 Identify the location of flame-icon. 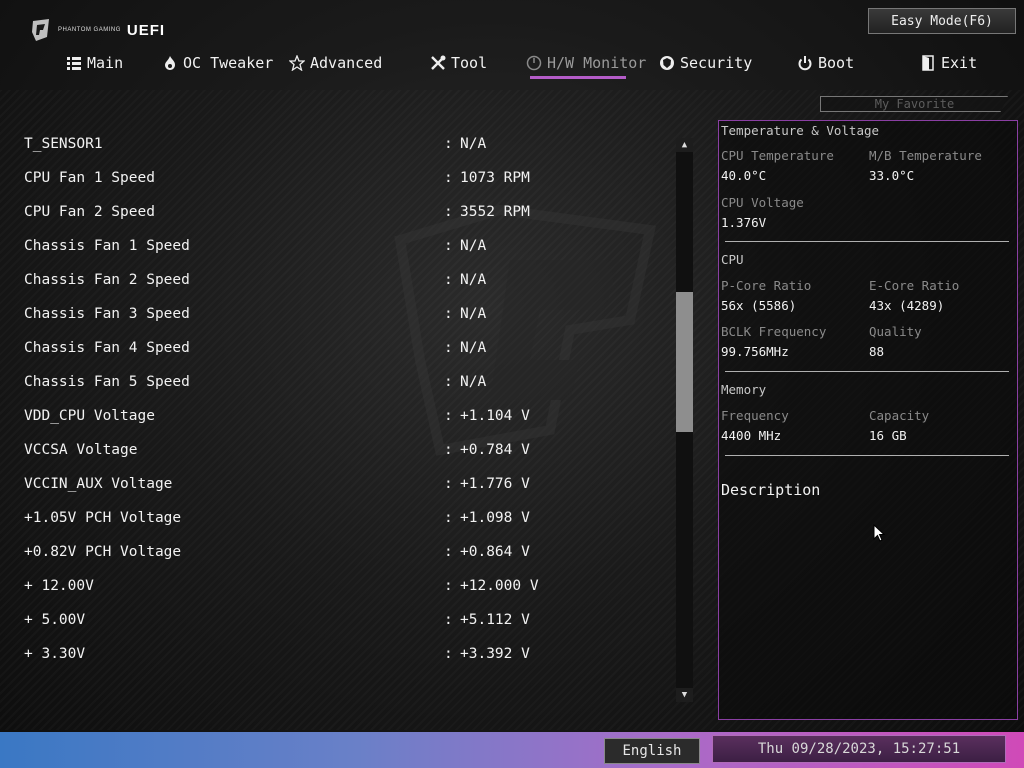
(170, 63).